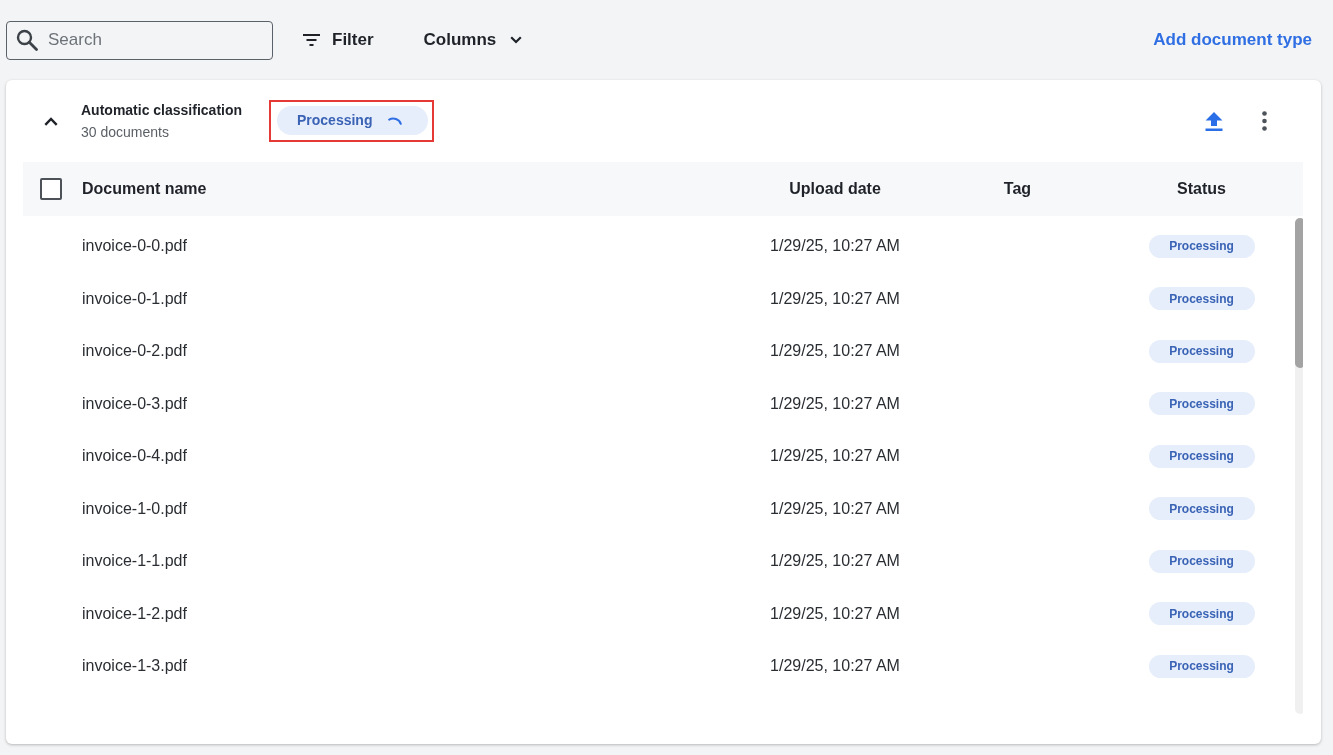 Image resolution: width=1333 pixels, height=755 pixels. I want to click on scrollbar-thumb, so click(1299, 293).